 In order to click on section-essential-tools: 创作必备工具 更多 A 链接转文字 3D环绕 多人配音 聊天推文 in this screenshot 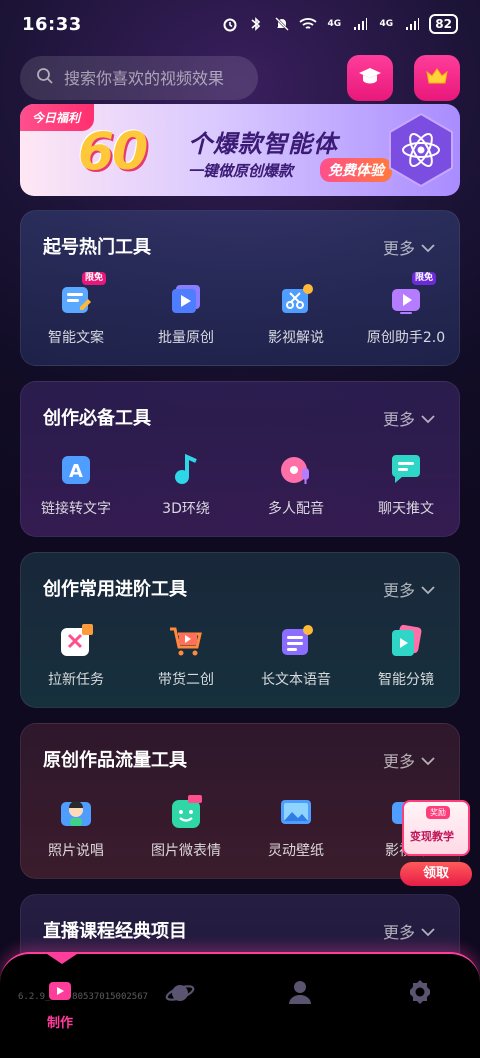, I will do `click(240, 459)`.